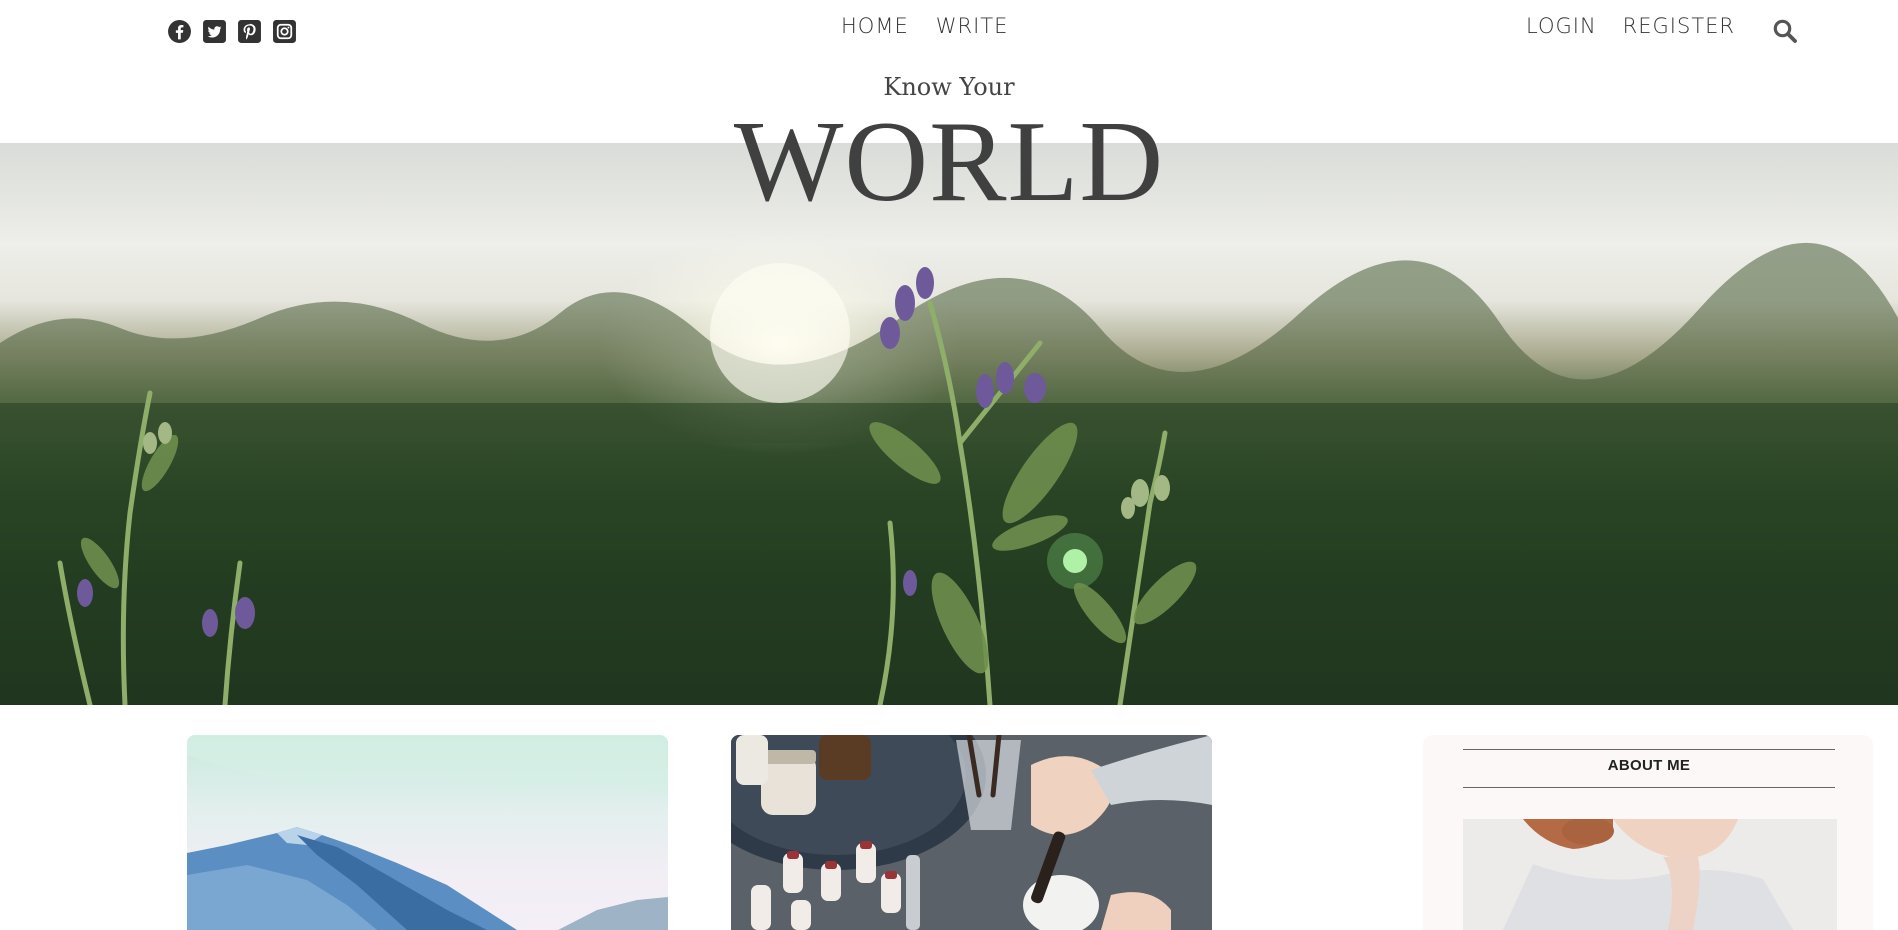 This screenshot has height=930, width=1898. Describe the element at coordinates (875, 26) in the screenshot. I see `nav-home-link: HOME` at that location.